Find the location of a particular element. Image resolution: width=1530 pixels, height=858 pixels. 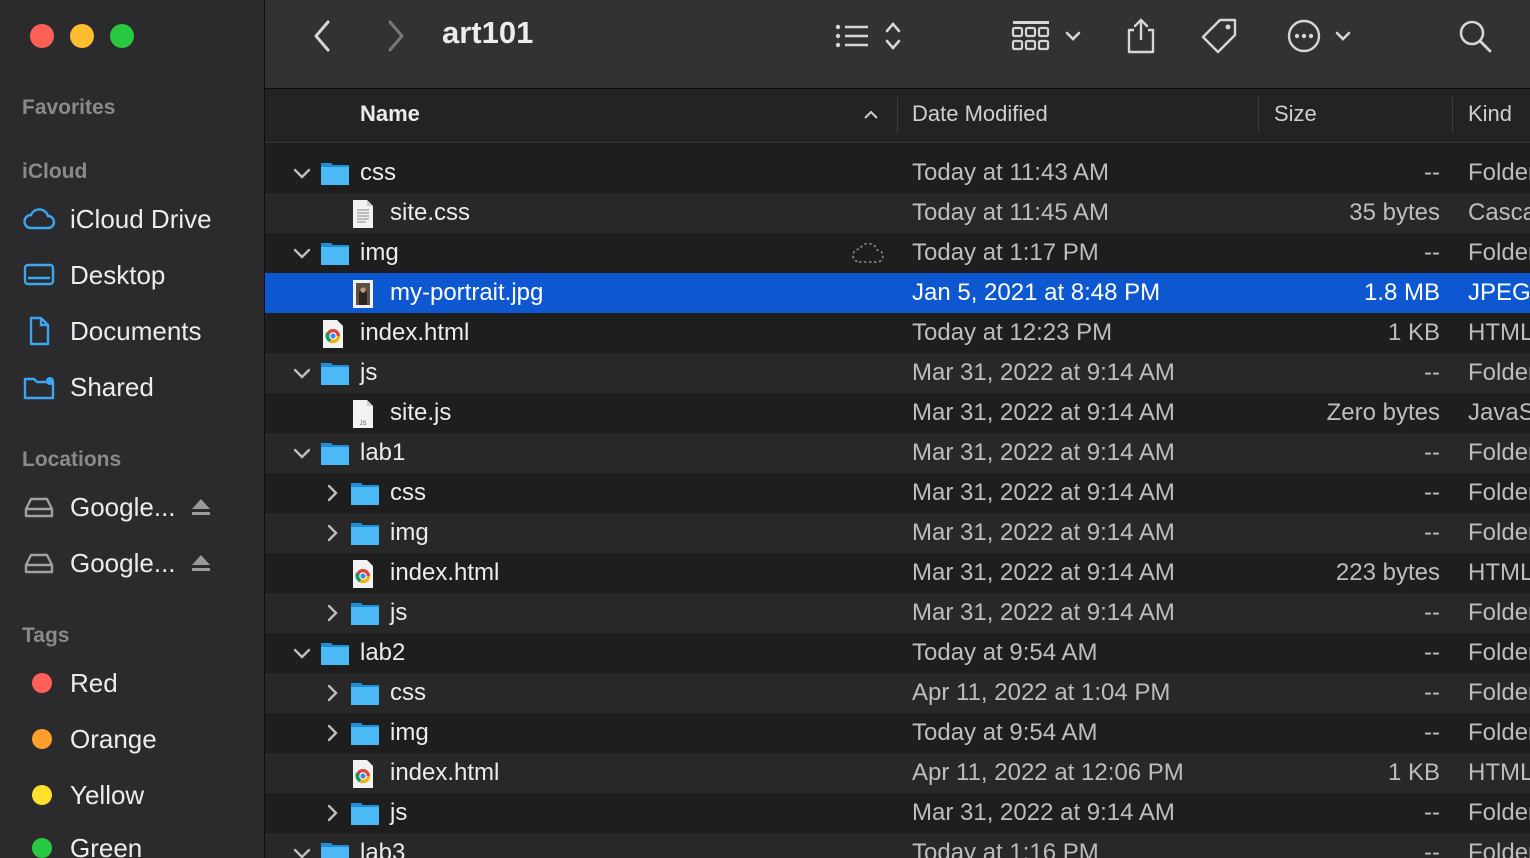

sidebar-item-documents: Documents is located at coordinates (137, 331).